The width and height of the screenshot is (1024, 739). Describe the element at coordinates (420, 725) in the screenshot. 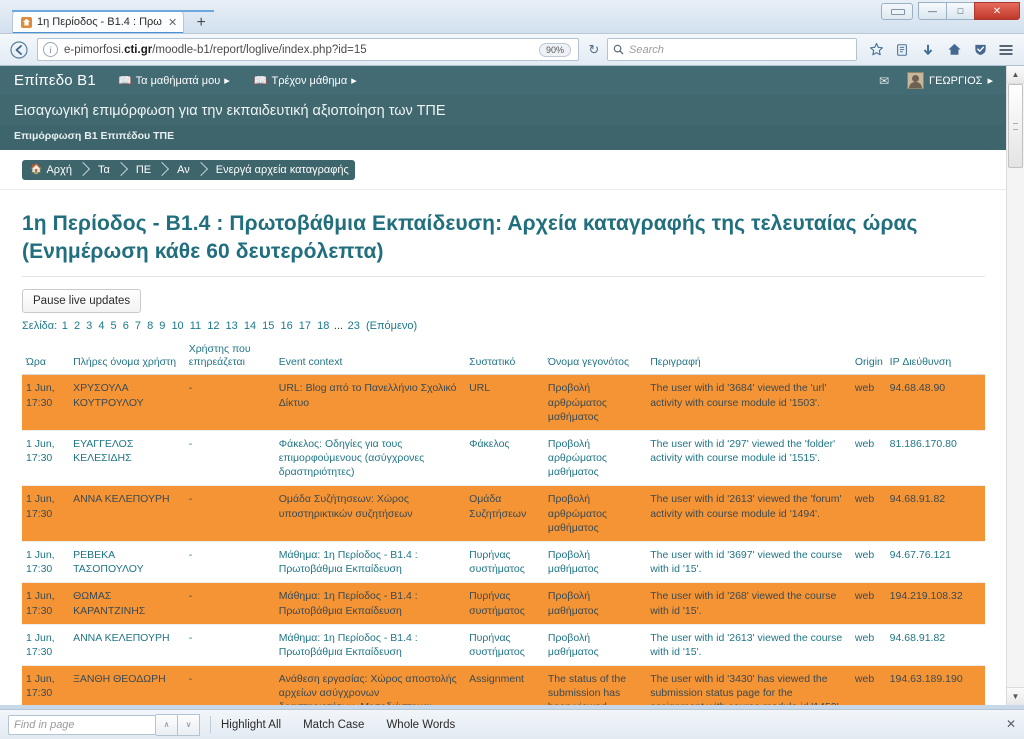

I see `whole-words-option: Whole Words` at that location.